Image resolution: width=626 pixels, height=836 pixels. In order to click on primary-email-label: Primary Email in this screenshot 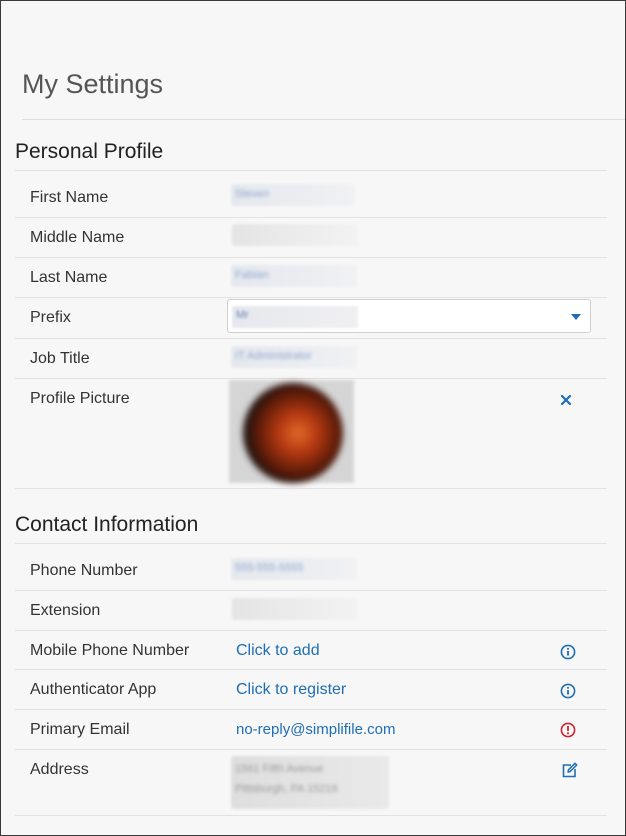, I will do `click(80, 729)`.